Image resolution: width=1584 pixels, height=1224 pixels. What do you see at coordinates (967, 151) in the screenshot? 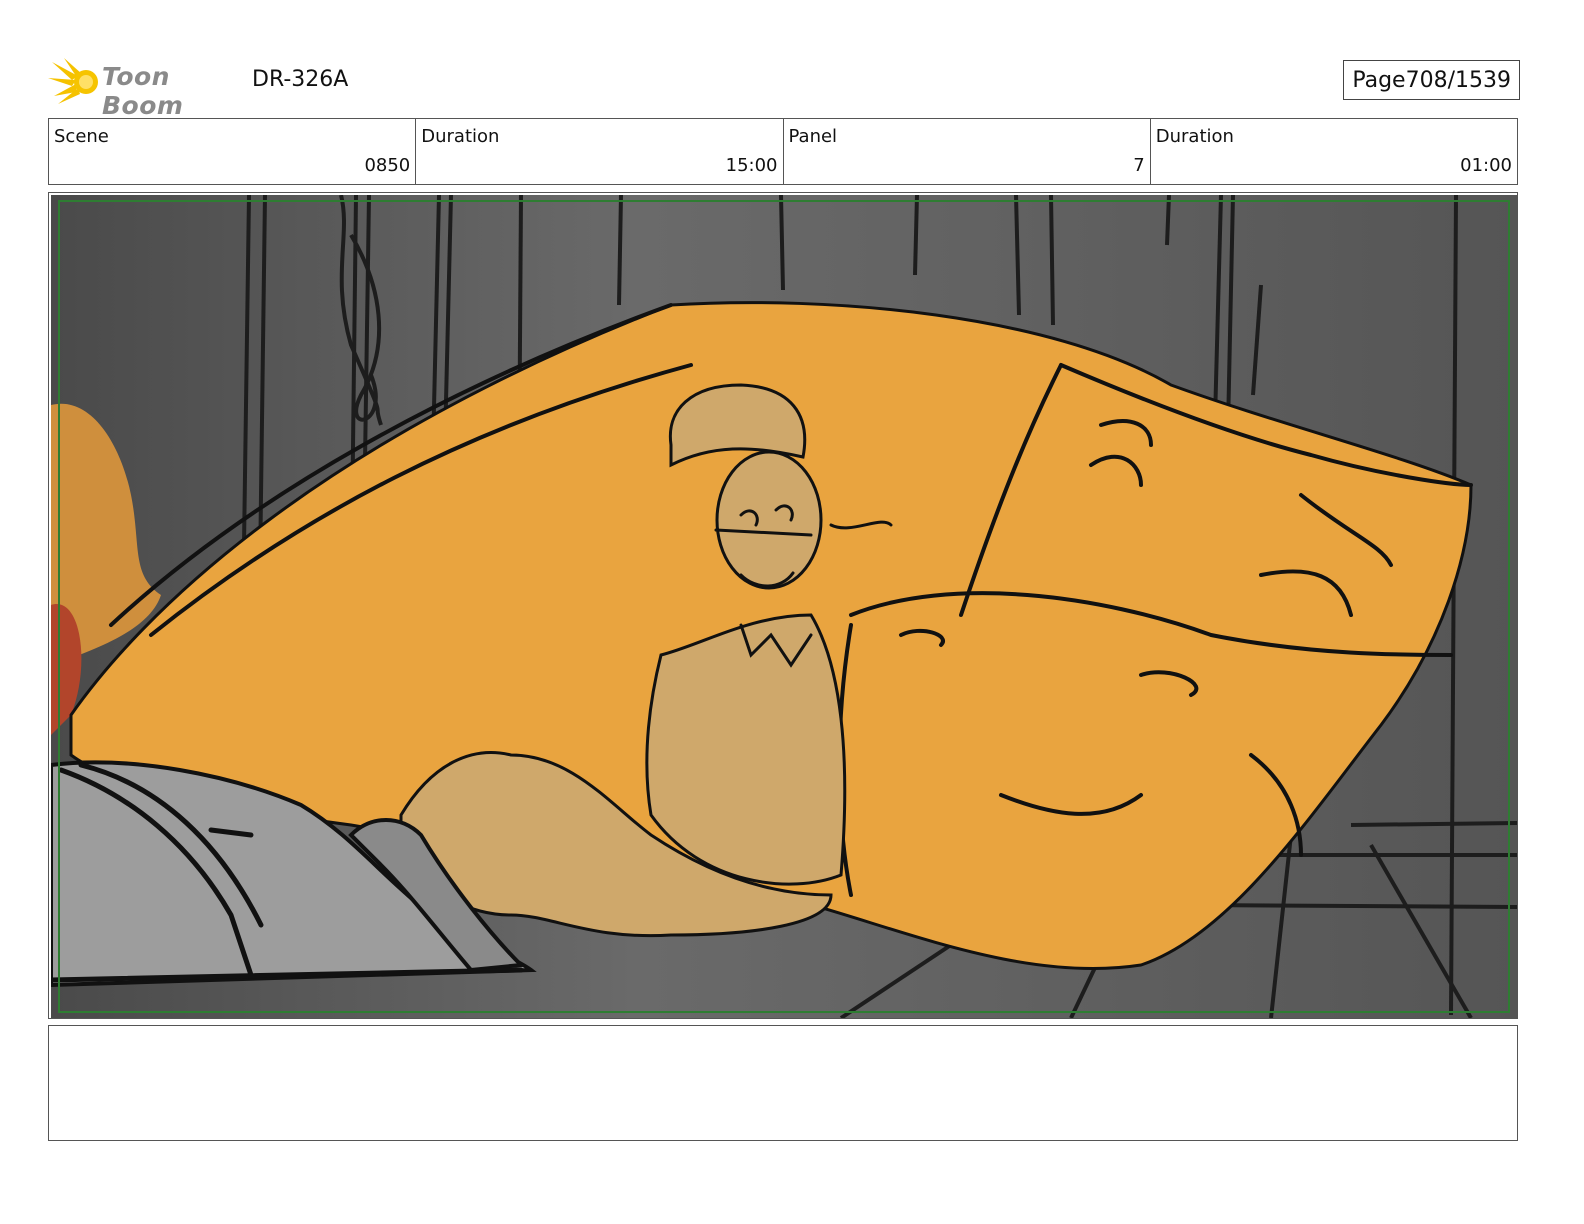
I see `panel-cell: Panel 7` at bounding box center [967, 151].